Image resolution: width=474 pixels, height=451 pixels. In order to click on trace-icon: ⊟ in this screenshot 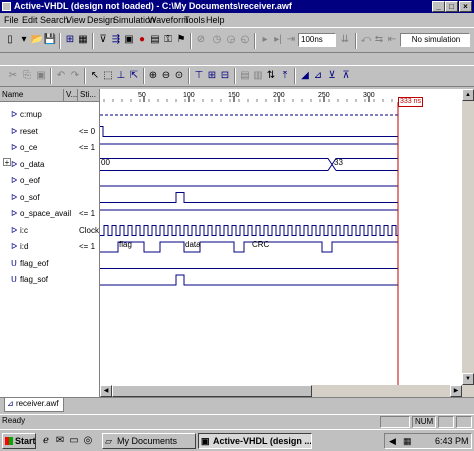, I will do `click(225, 76)`.